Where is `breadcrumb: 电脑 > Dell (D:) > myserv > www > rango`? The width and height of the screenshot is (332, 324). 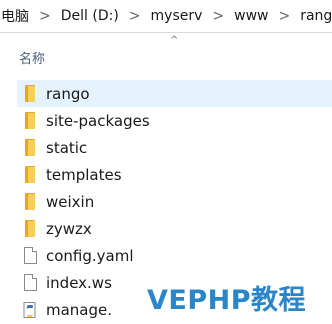 breadcrumb: 电脑 > Dell (D:) > myserv > www > rango is located at coordinates (166, 16).